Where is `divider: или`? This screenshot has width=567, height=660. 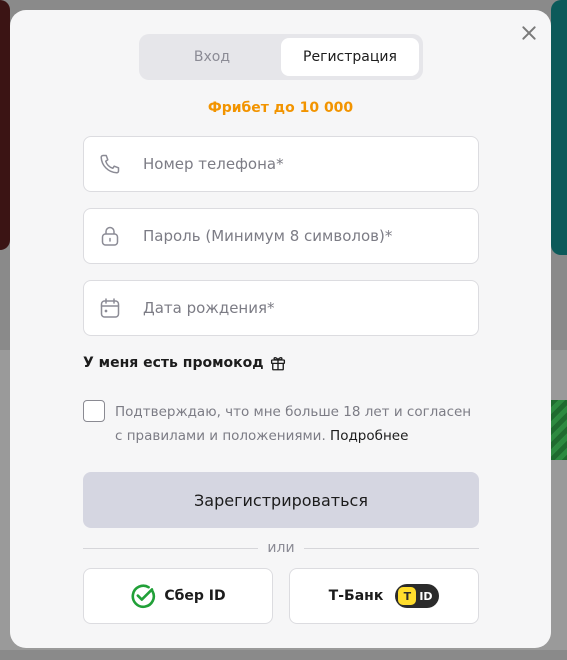 divider: или is located at coordinates (281, 548).